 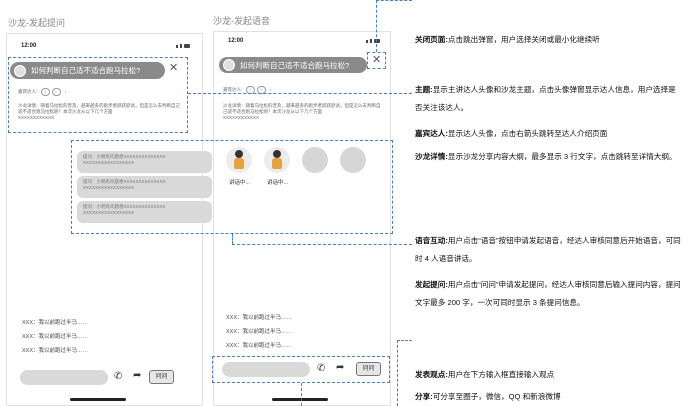 I want to click on guest-label: 嘉宾达人:, so click(x=233, y=89).